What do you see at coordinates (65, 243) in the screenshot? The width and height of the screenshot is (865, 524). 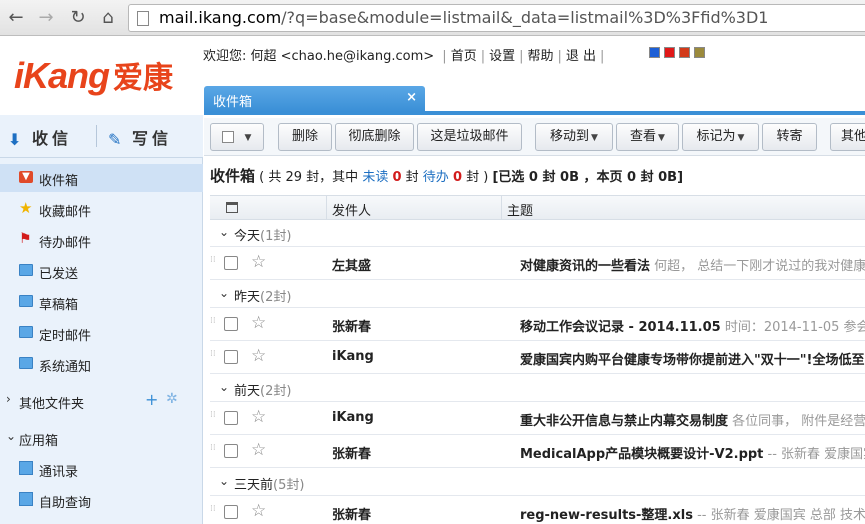 I see `folder-label: 待办邮件` at bounding box center [65, 243].